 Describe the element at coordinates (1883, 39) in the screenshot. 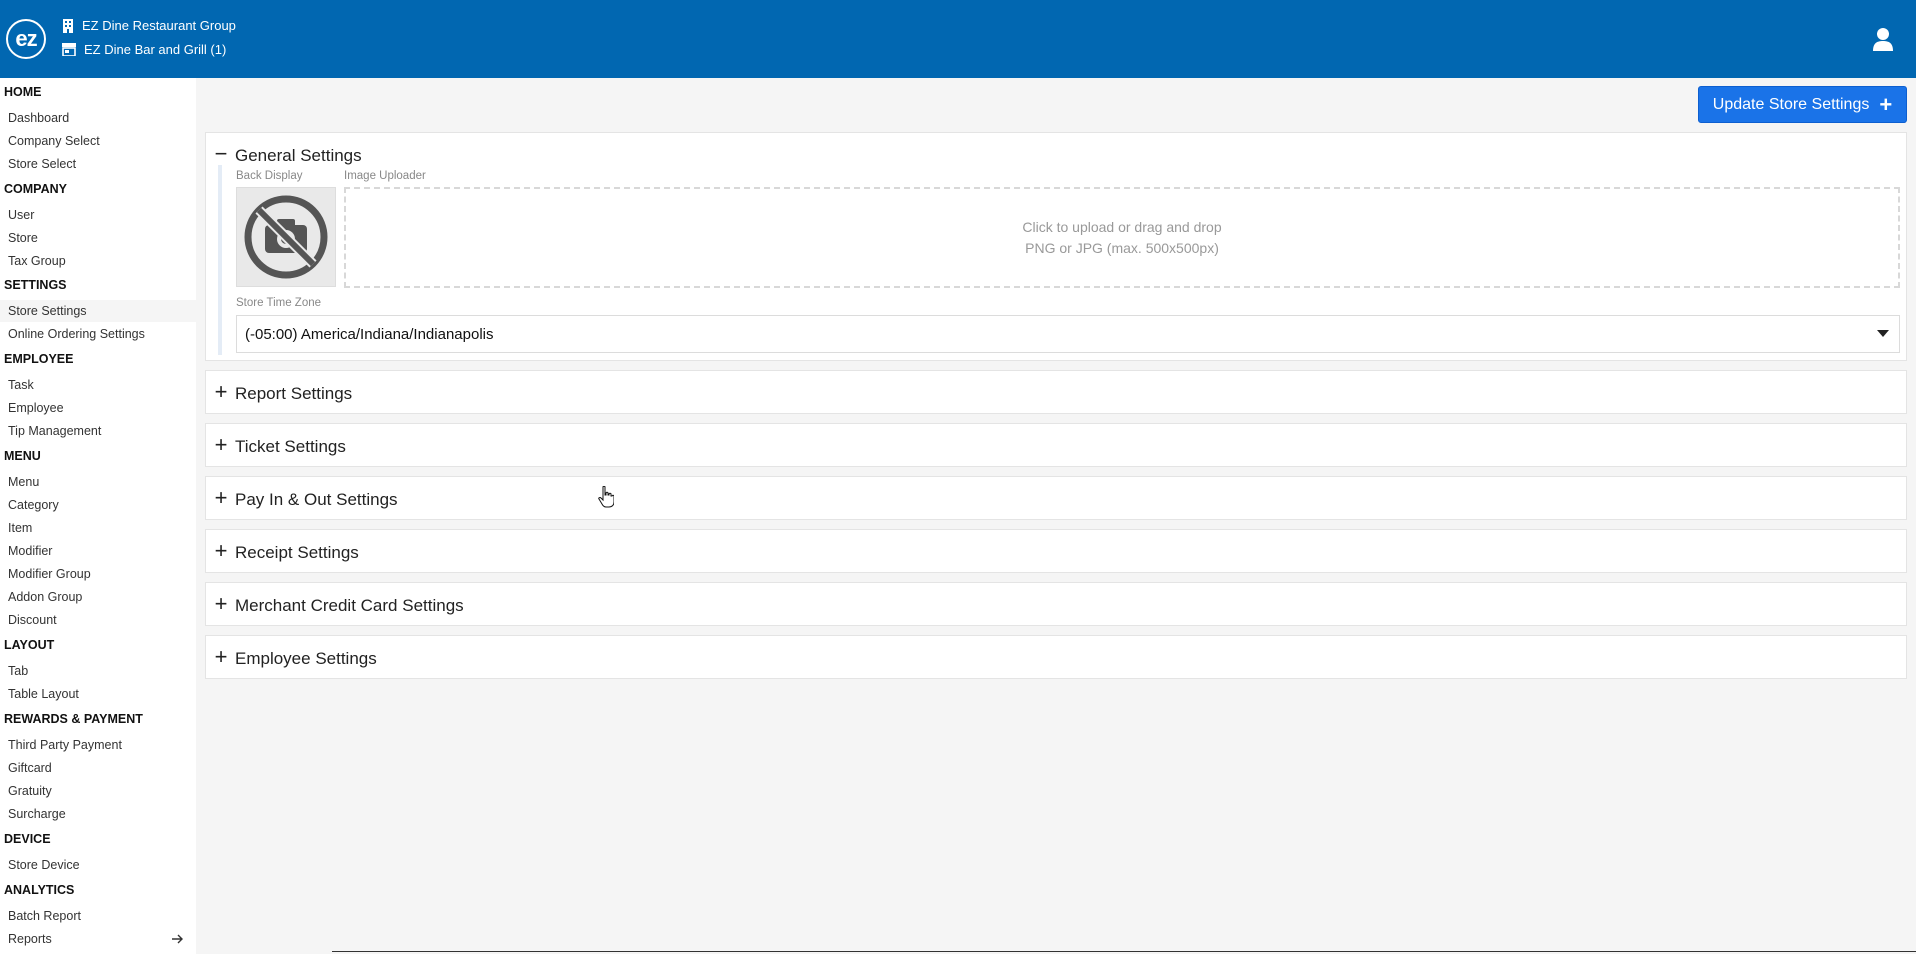

I see `user-icon` at that location.